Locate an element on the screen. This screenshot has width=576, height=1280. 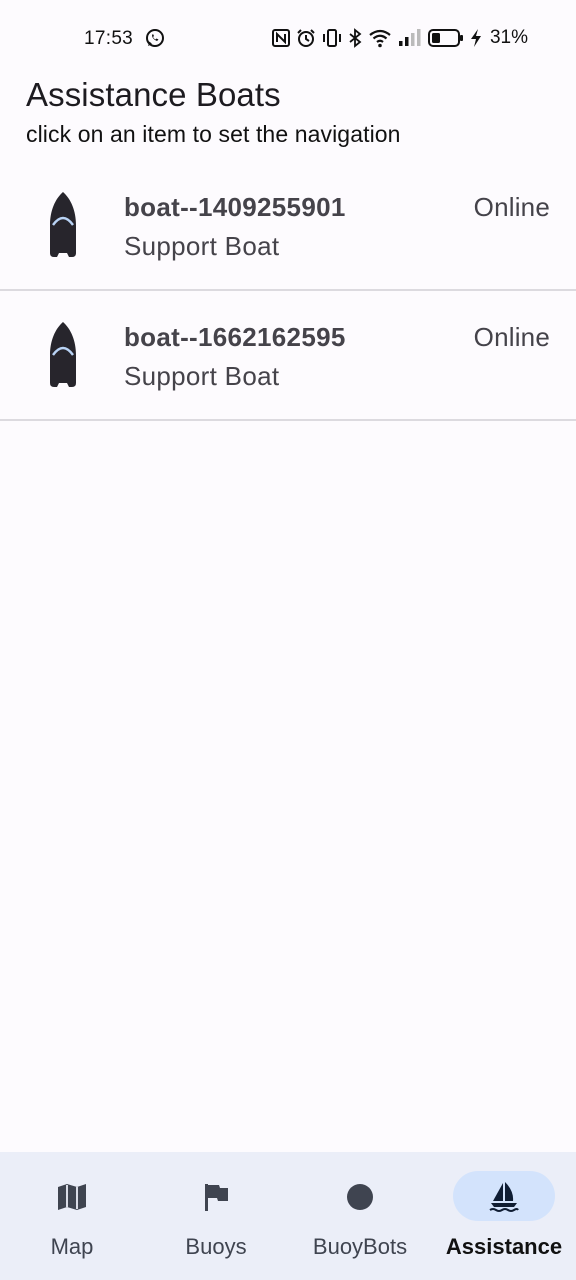
status-time: 17:53 is located at coordinates (109, 38).